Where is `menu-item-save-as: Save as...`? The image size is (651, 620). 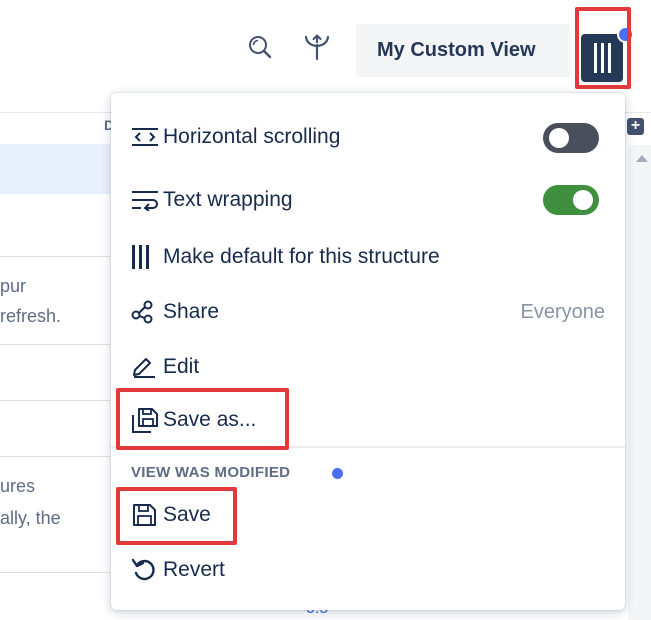 menu-item-save-as: Save as... is located at coordinates (193, 420).